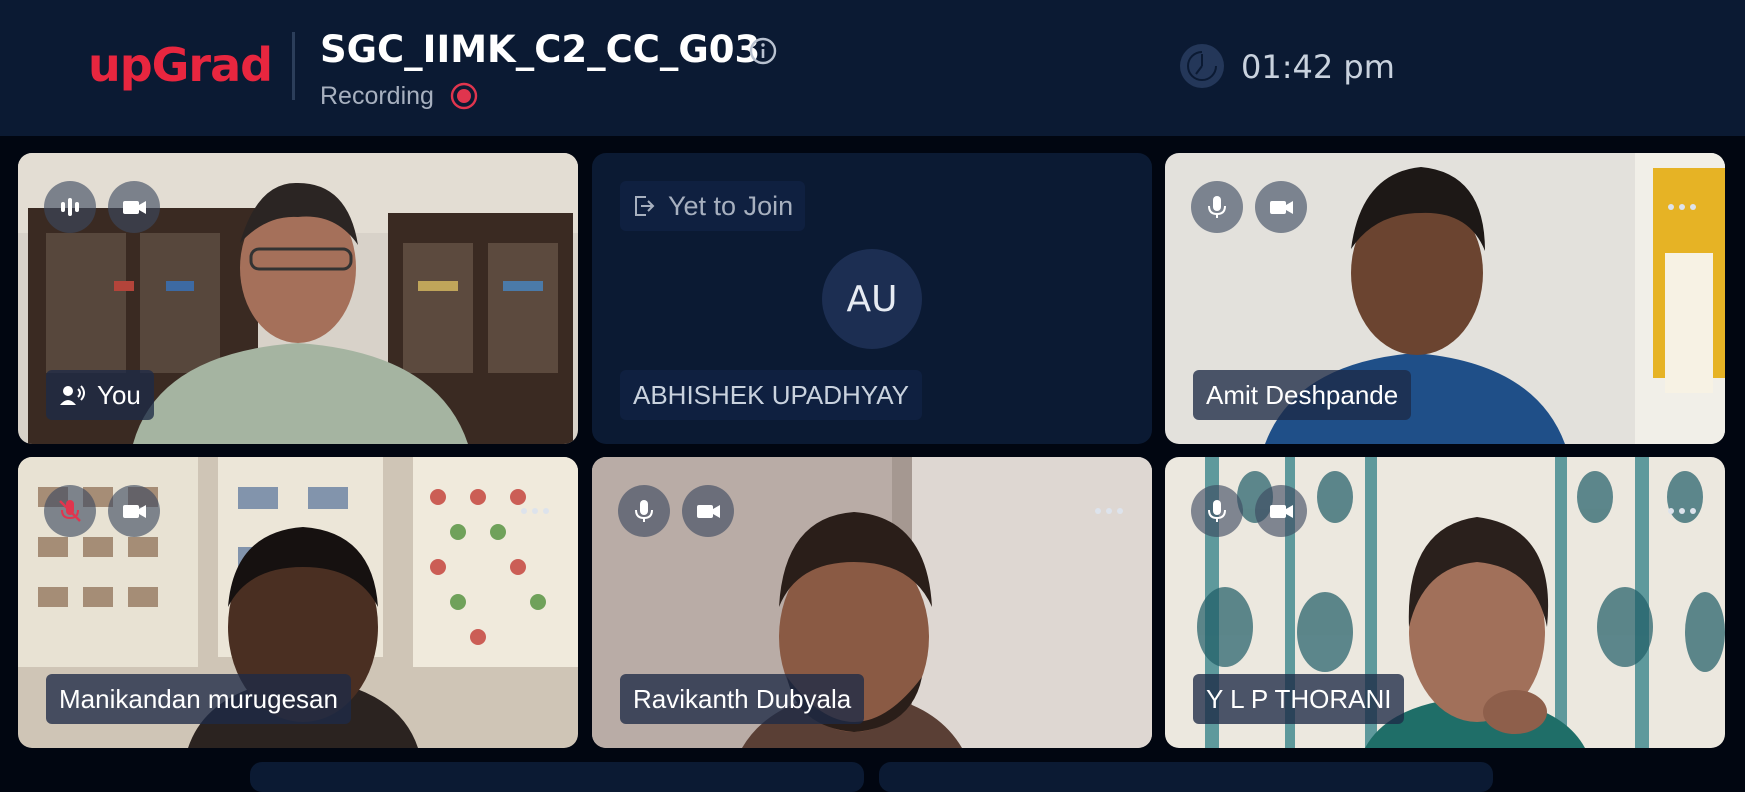 The image size is (1745, 792). I want to click on mic-muted-icon, so click(70, 511).